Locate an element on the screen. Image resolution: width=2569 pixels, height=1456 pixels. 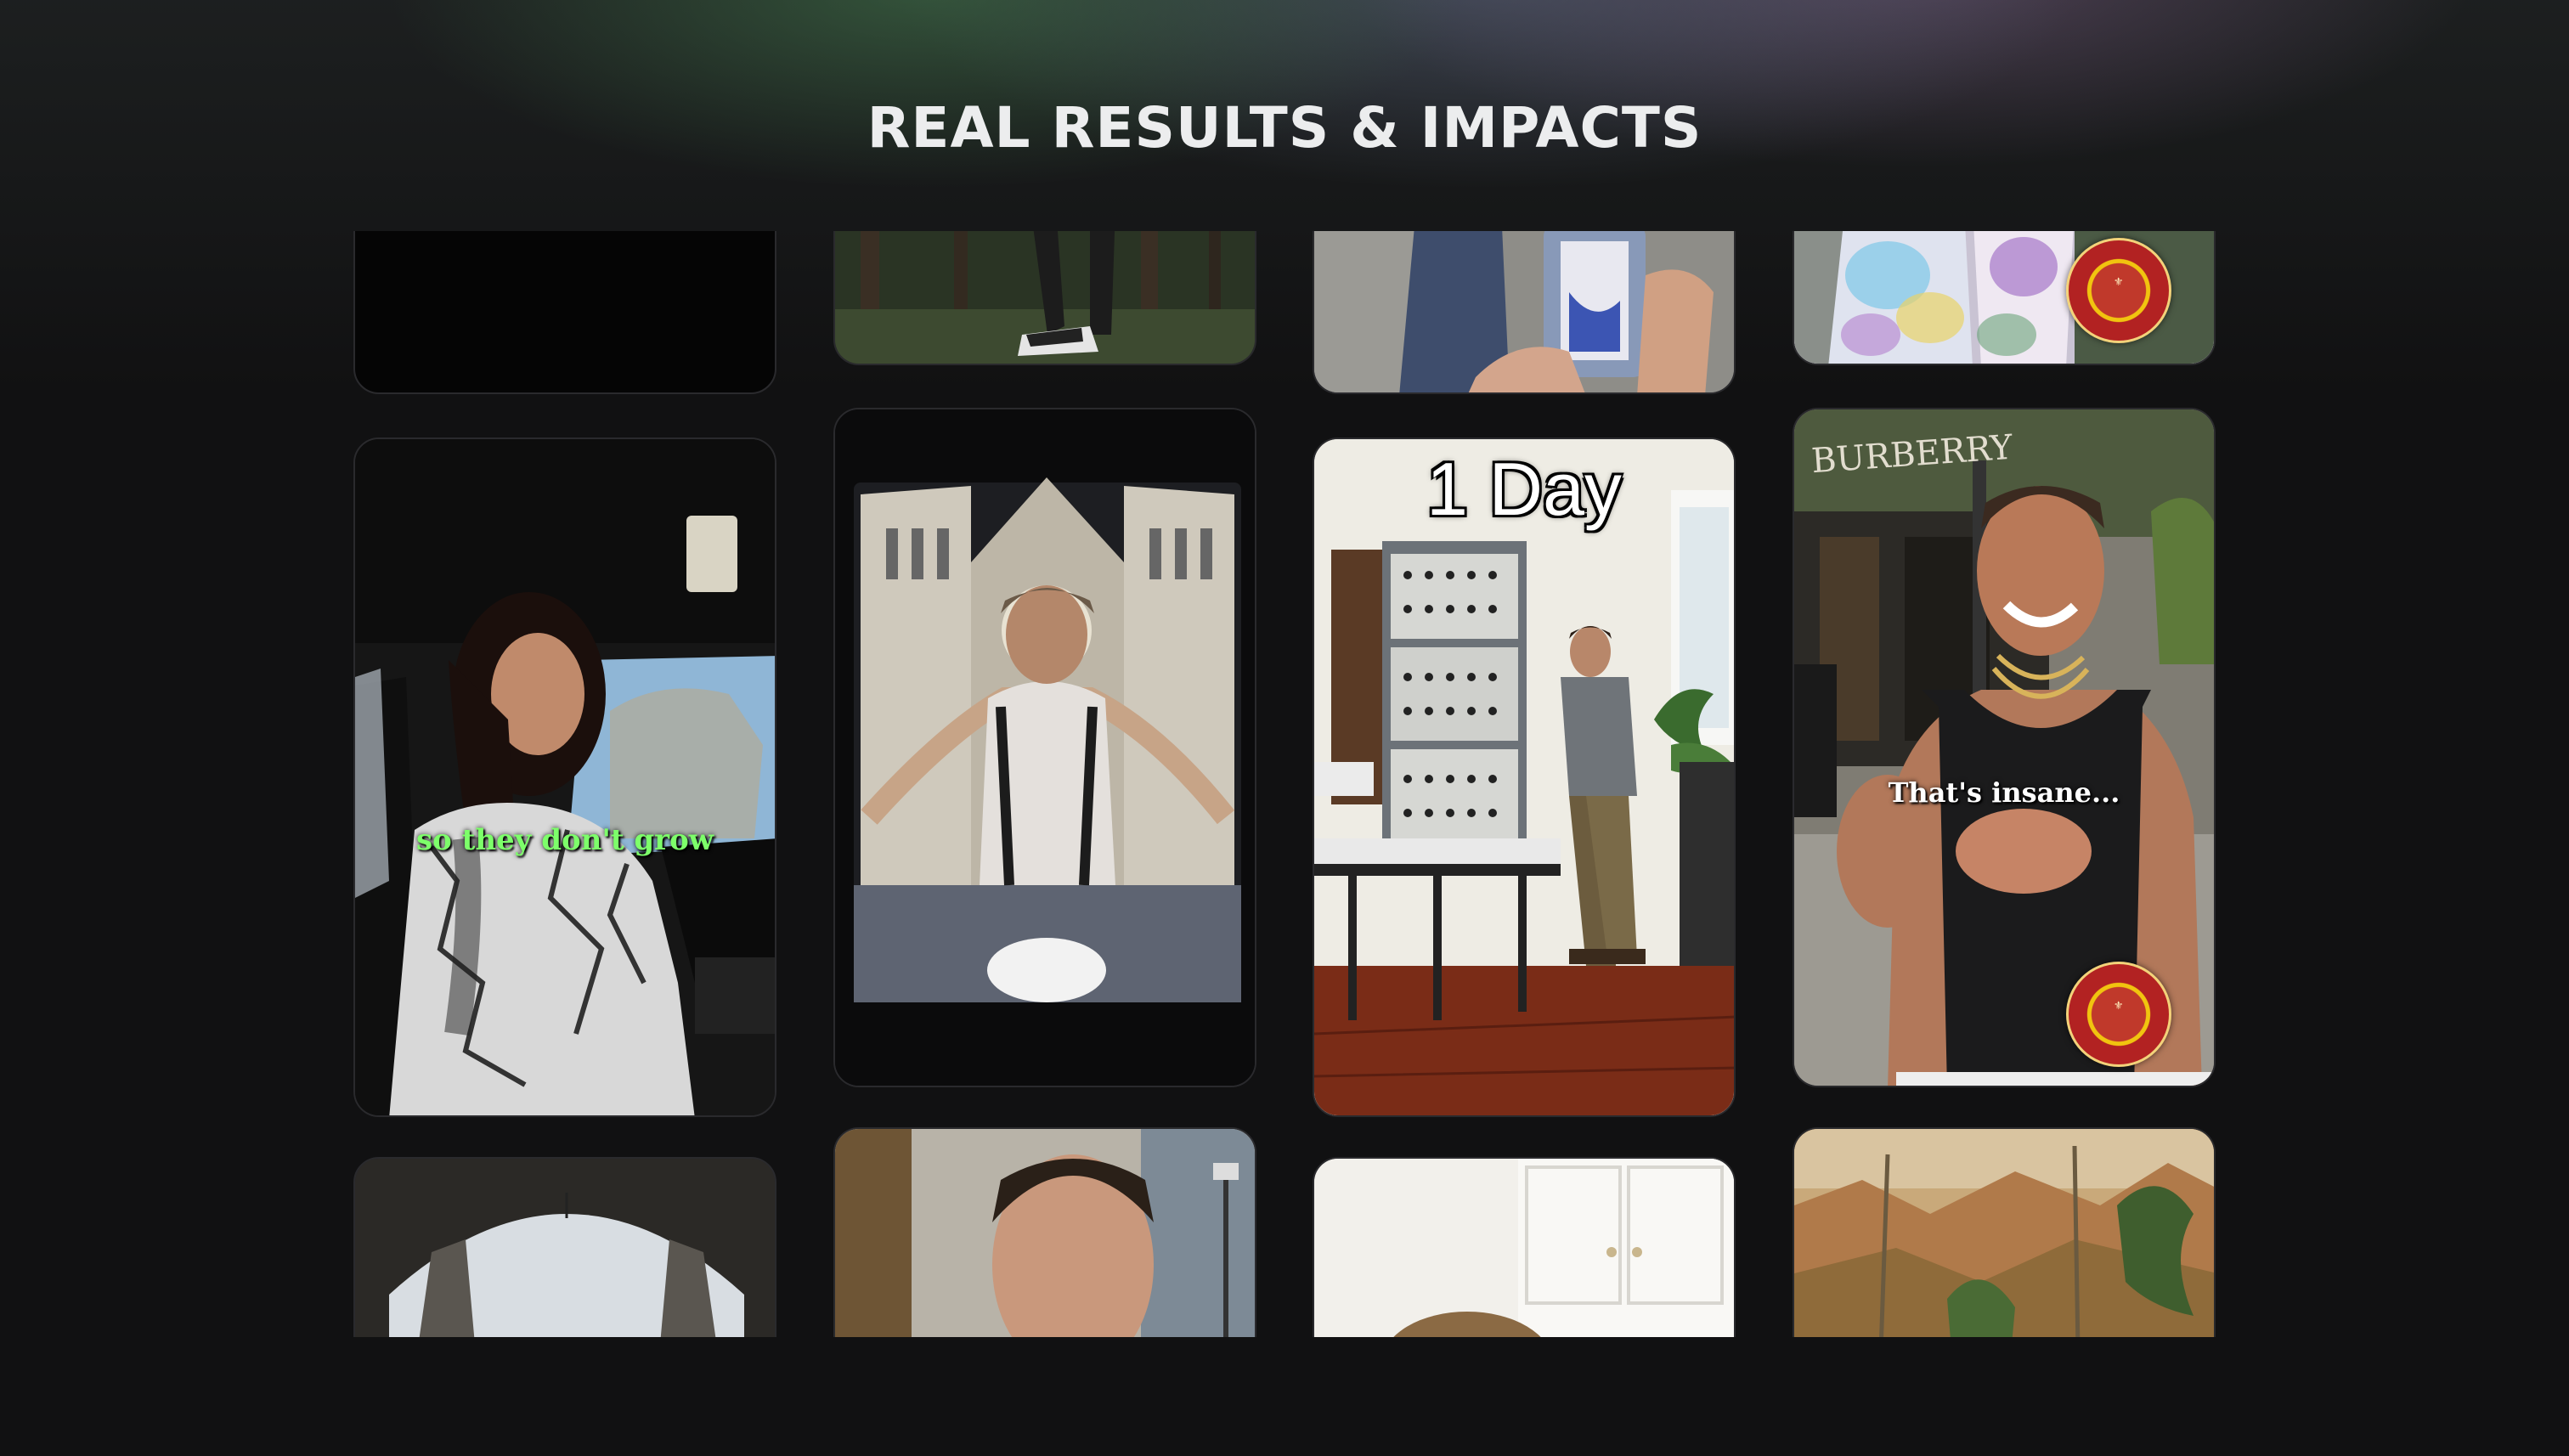
video-card-forest is located at coordinates (1045, 298).